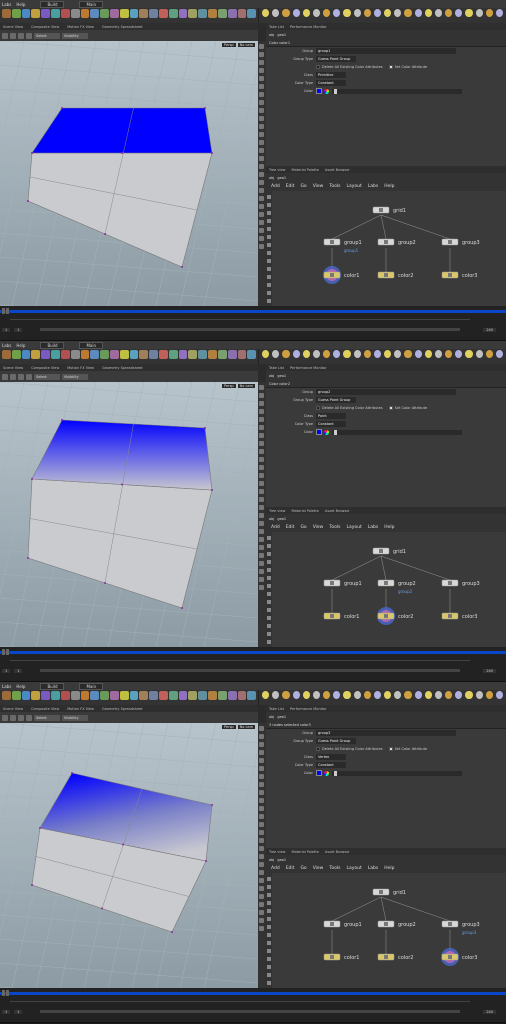 The height and width of the screenshot is (1024, 506). What do you see at coordinates (318, 527) in the screenshot?
I see `menu-view: View` at bounding box center [318, 527].